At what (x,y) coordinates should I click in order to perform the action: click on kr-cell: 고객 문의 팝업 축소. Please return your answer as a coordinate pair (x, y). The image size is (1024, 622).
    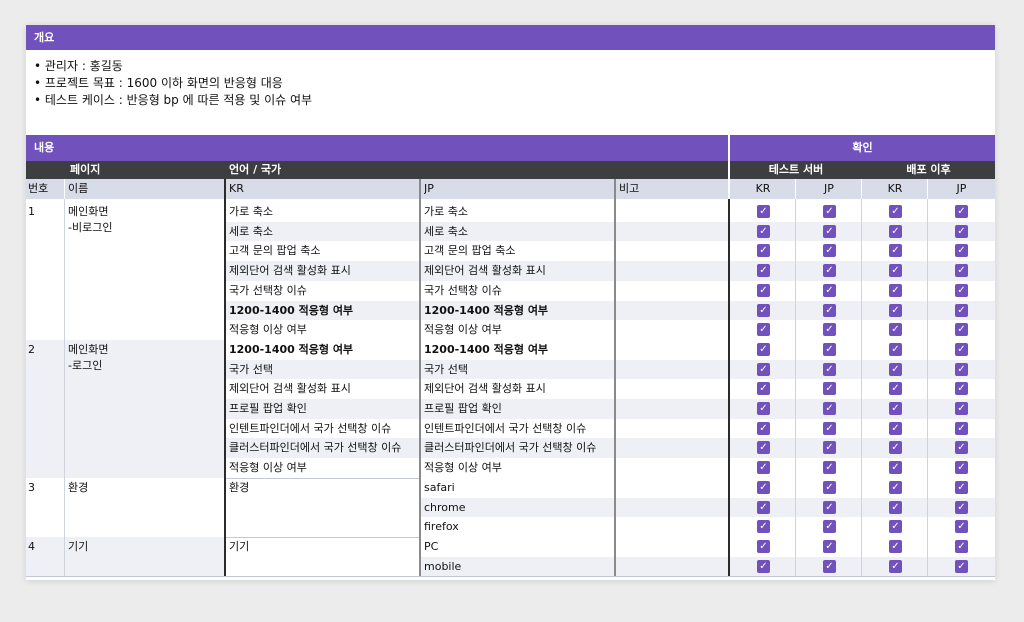
    Looking at the image, I should click on (324, 251).